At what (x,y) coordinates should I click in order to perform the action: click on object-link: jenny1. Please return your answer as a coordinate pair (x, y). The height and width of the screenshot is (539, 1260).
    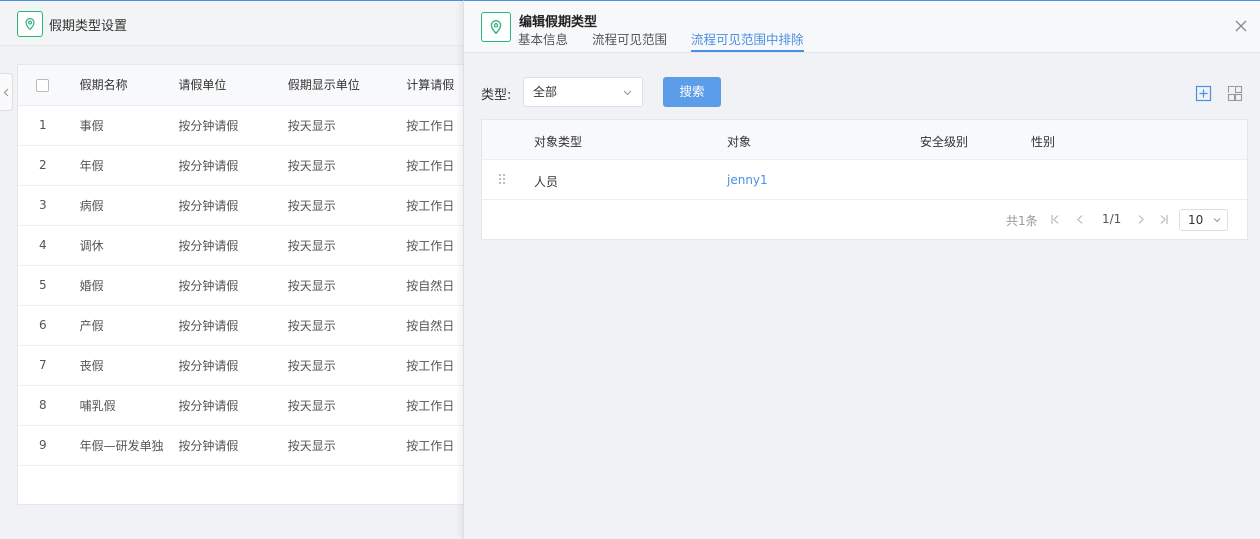
    Looking at the image, I should click on (747, 180).